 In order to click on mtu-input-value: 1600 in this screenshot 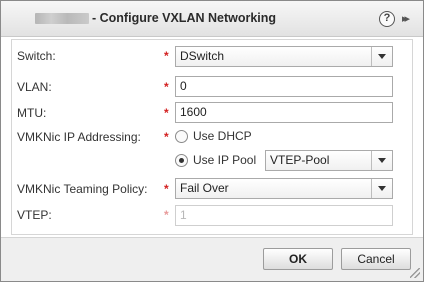, I will do `click(193, 112)`.